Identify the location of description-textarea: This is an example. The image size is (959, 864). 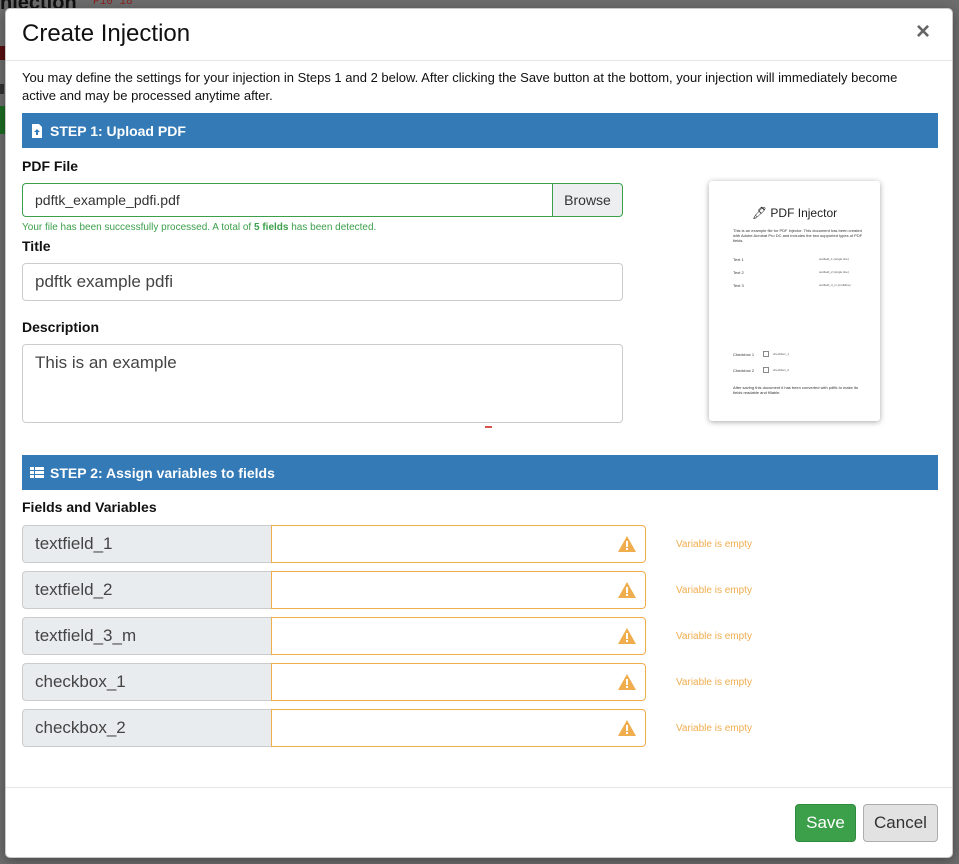
(322, 383).